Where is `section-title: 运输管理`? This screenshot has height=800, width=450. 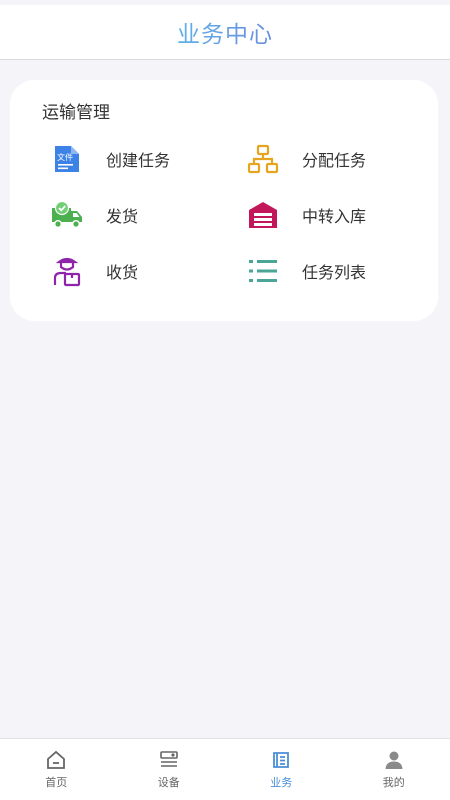
section-title: 运输管理 is located at coordinates (76, 113).